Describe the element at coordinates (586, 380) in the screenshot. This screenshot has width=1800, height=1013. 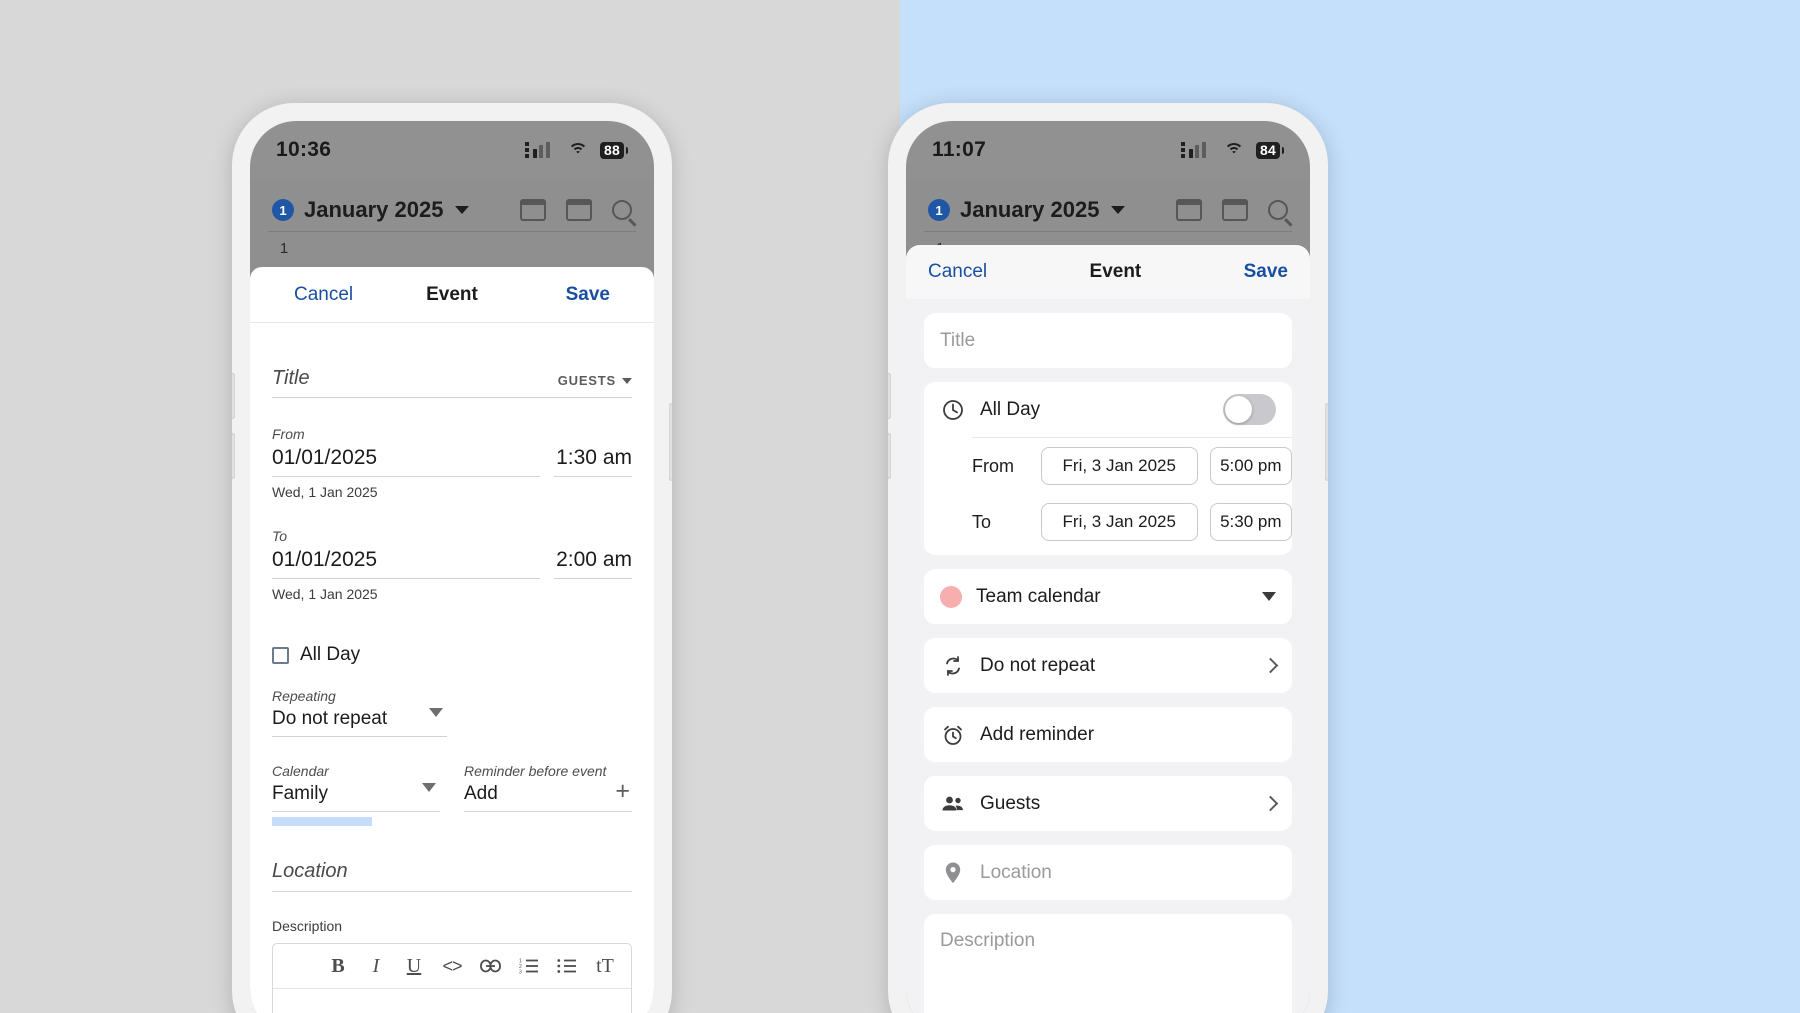
I see `guests-label: GUESTS` at that location.